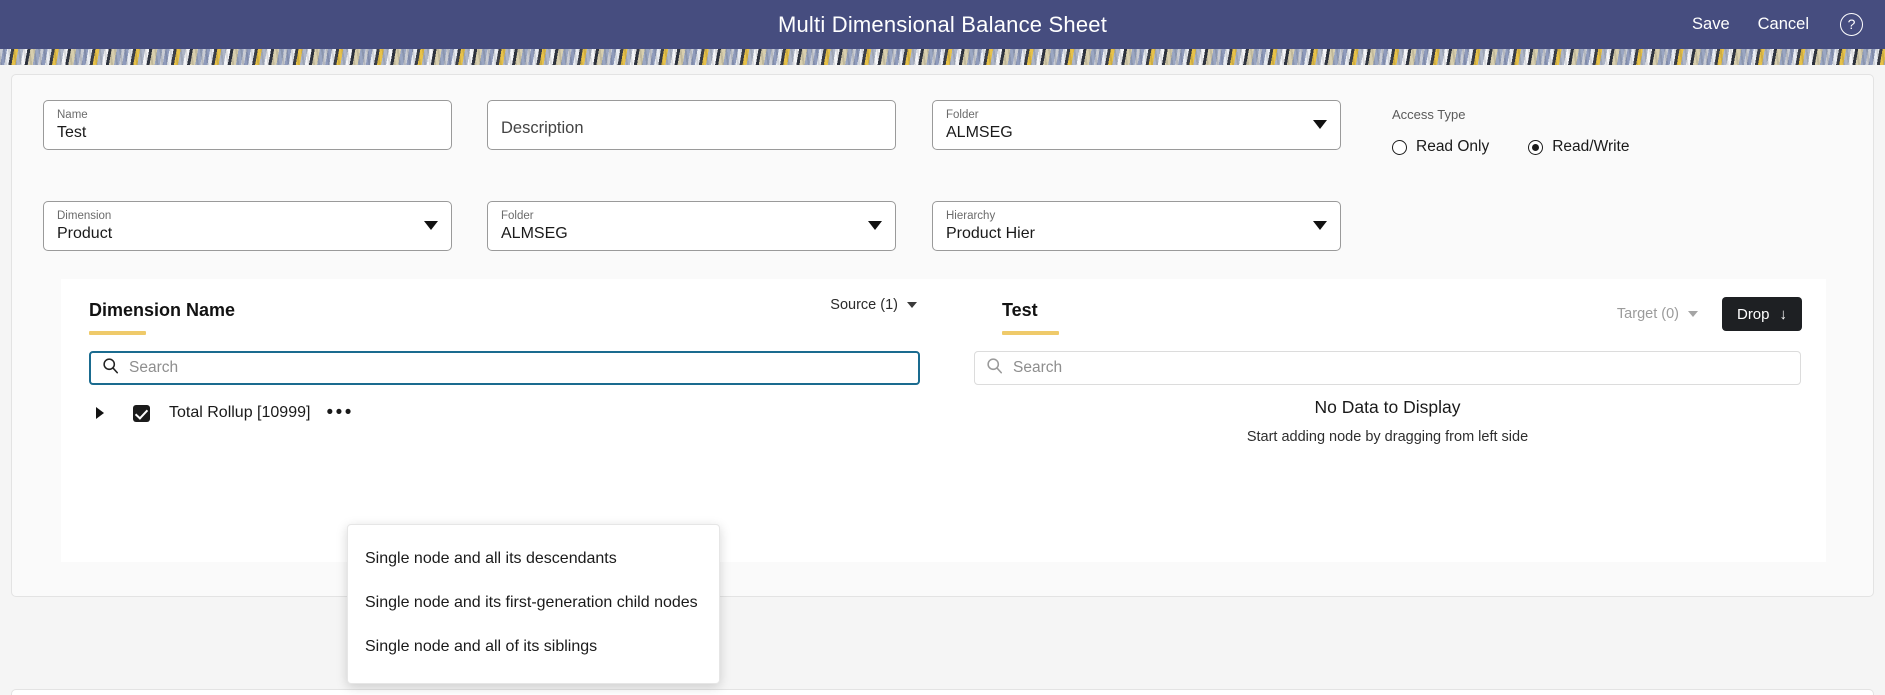 This screenshot has width=1885, height=695. Describe the element at coordinates (534, 233) in the screenshot. I see `folder-select-bottom-value: ALMSEG` at that location.